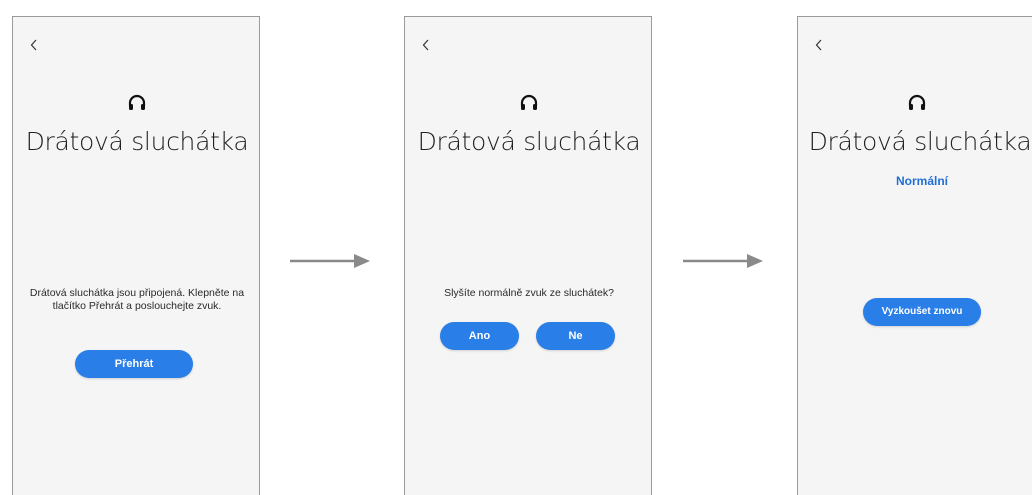  What do you see at coordinates (479, 336) in the screenshot?
I see `yes-button: Ano` at bounding box center [479, 336].